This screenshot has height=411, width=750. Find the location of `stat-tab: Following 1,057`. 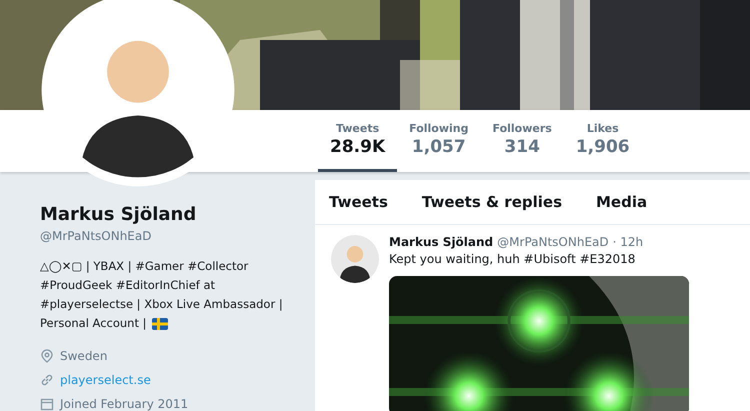

stat-tab: Following 1,057 is located at coordinates (438, 141).